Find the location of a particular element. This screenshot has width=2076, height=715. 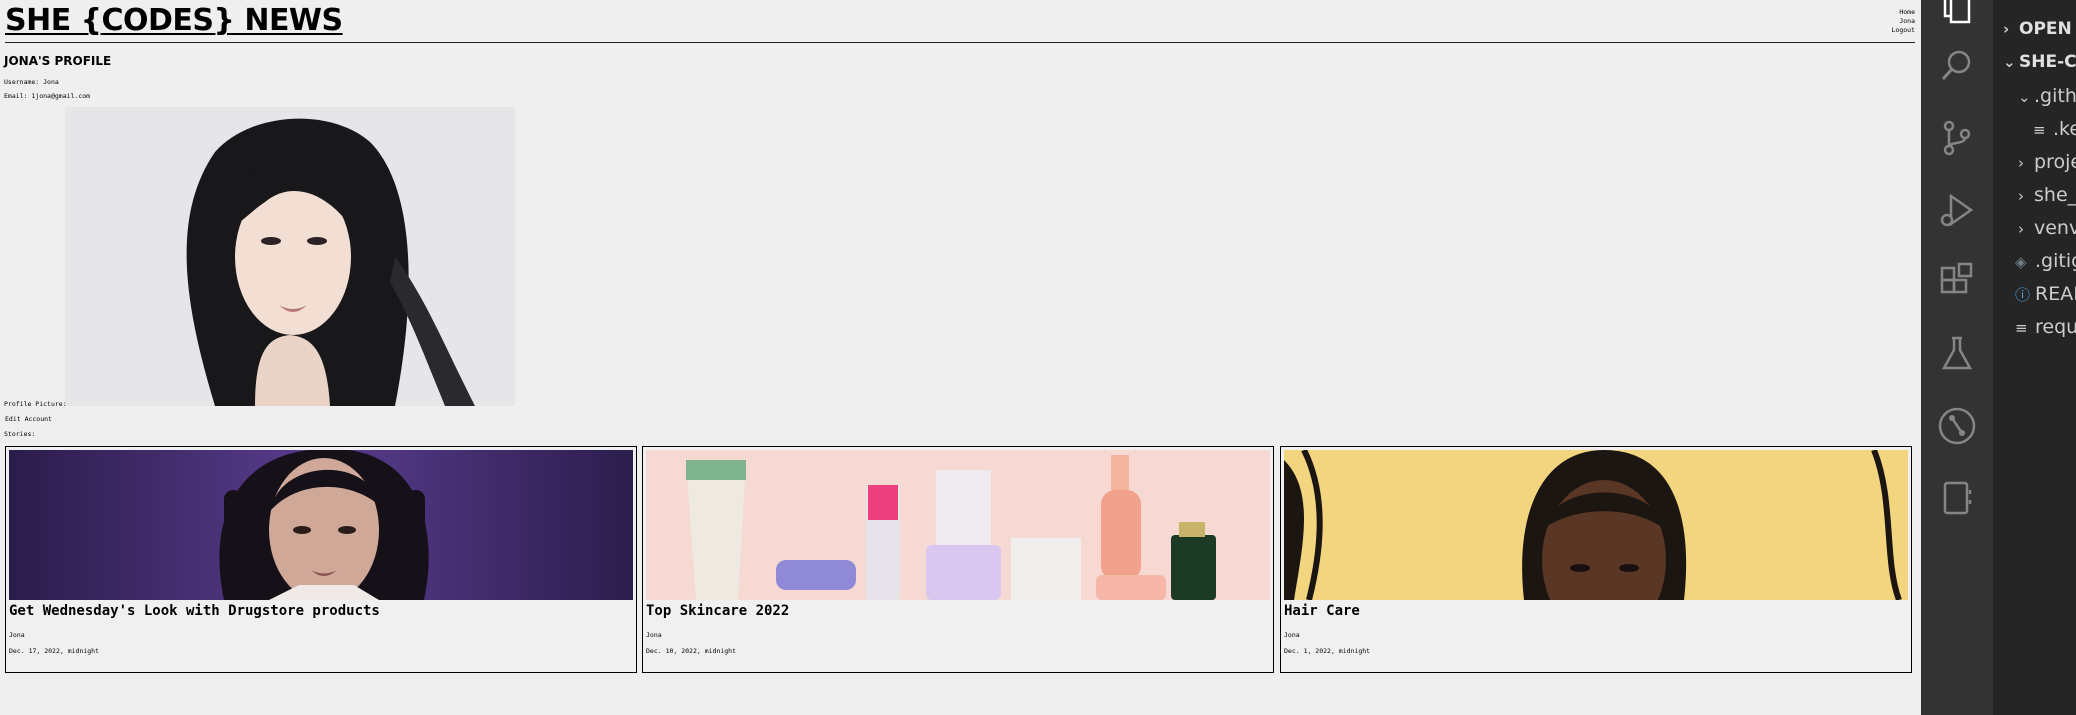

tree-item-label: README.md is located at coordinates (2055, 294).